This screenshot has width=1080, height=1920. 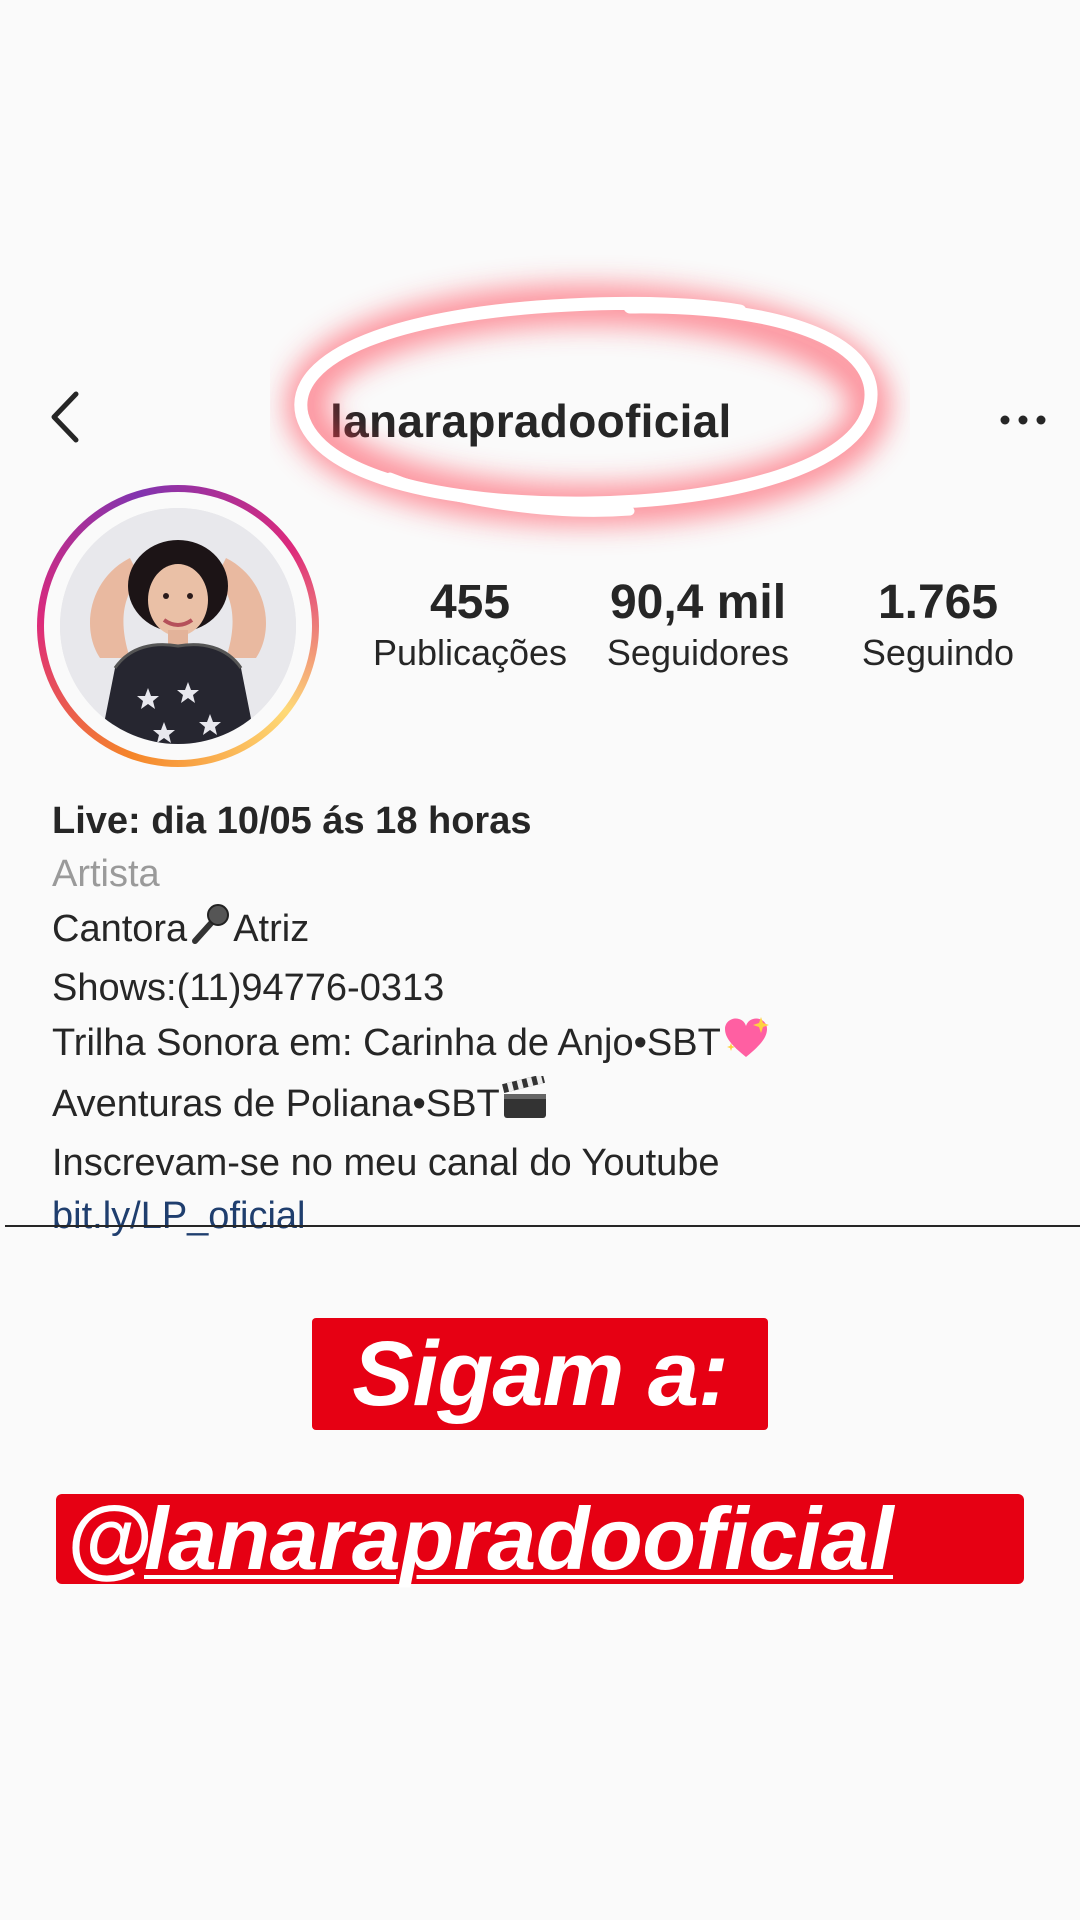 I want to click on stat-posts-label: Publicações, so click(x=470, y=652).